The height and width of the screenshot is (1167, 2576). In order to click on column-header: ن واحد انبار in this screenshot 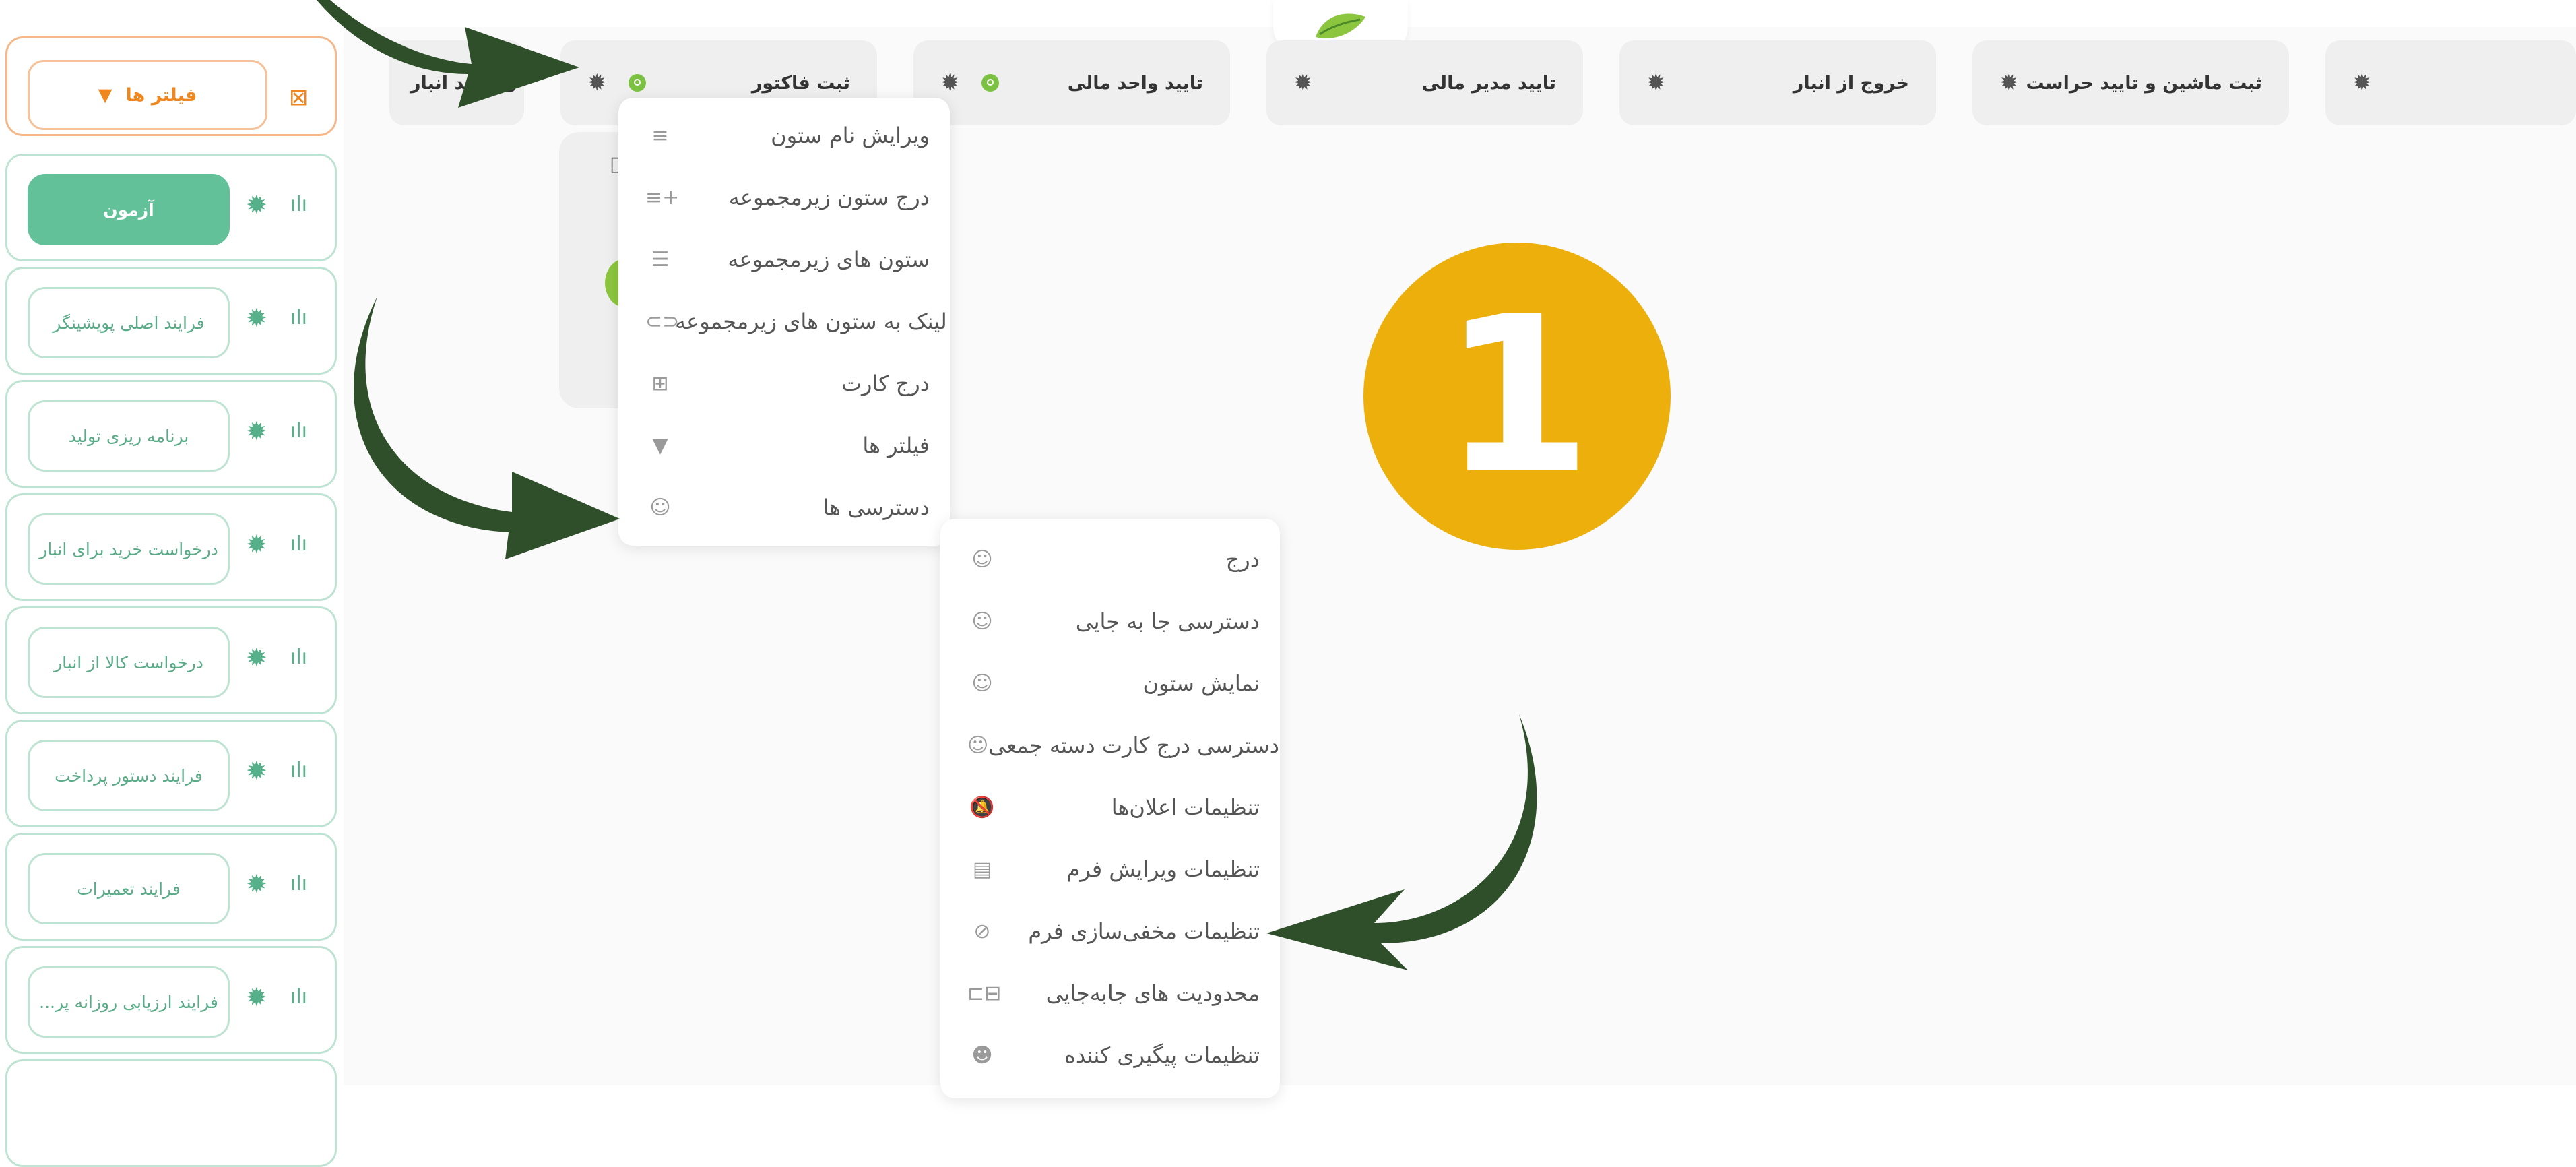, I will do `click(456, 82)`.